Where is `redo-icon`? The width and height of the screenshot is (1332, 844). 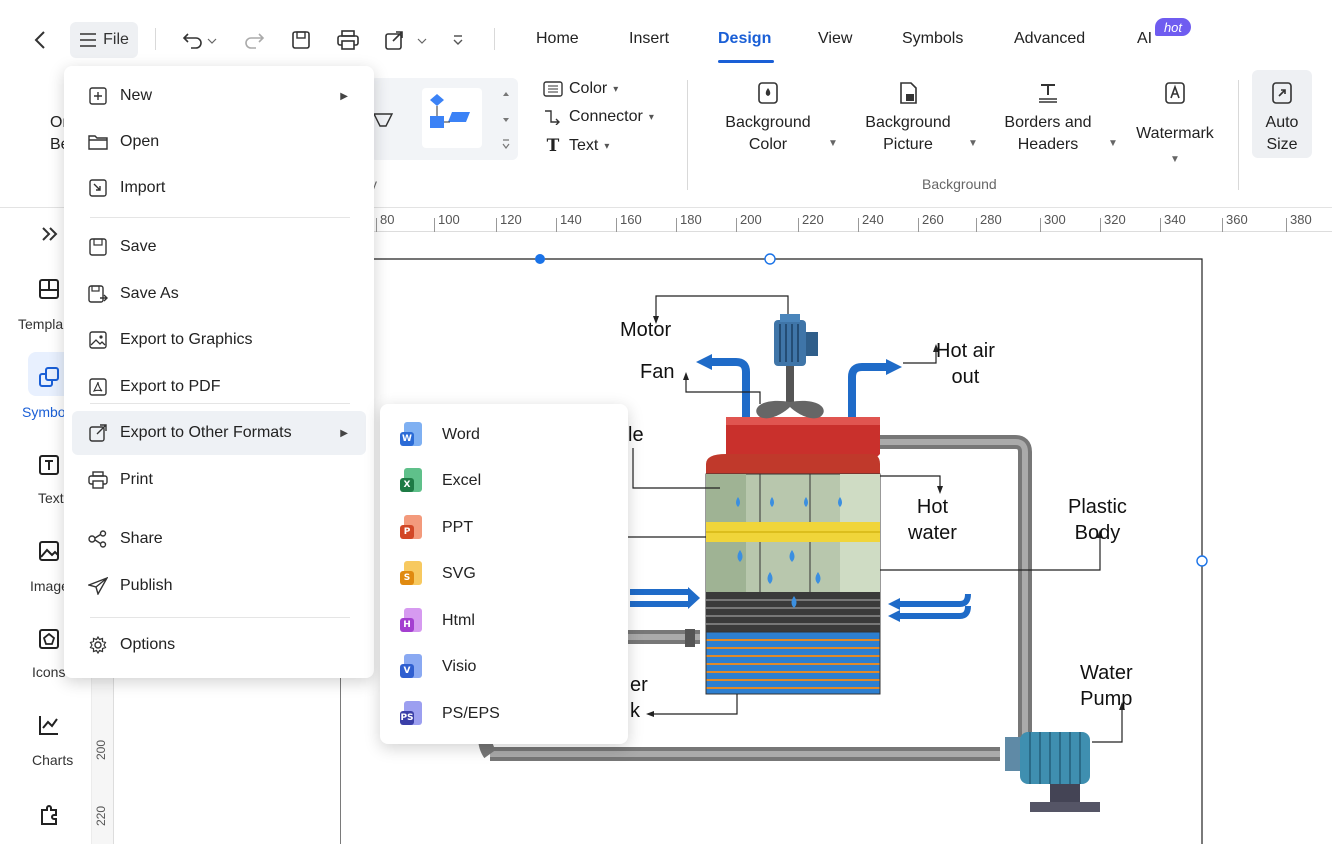
redo-icon is located at coordinates (254, 40).